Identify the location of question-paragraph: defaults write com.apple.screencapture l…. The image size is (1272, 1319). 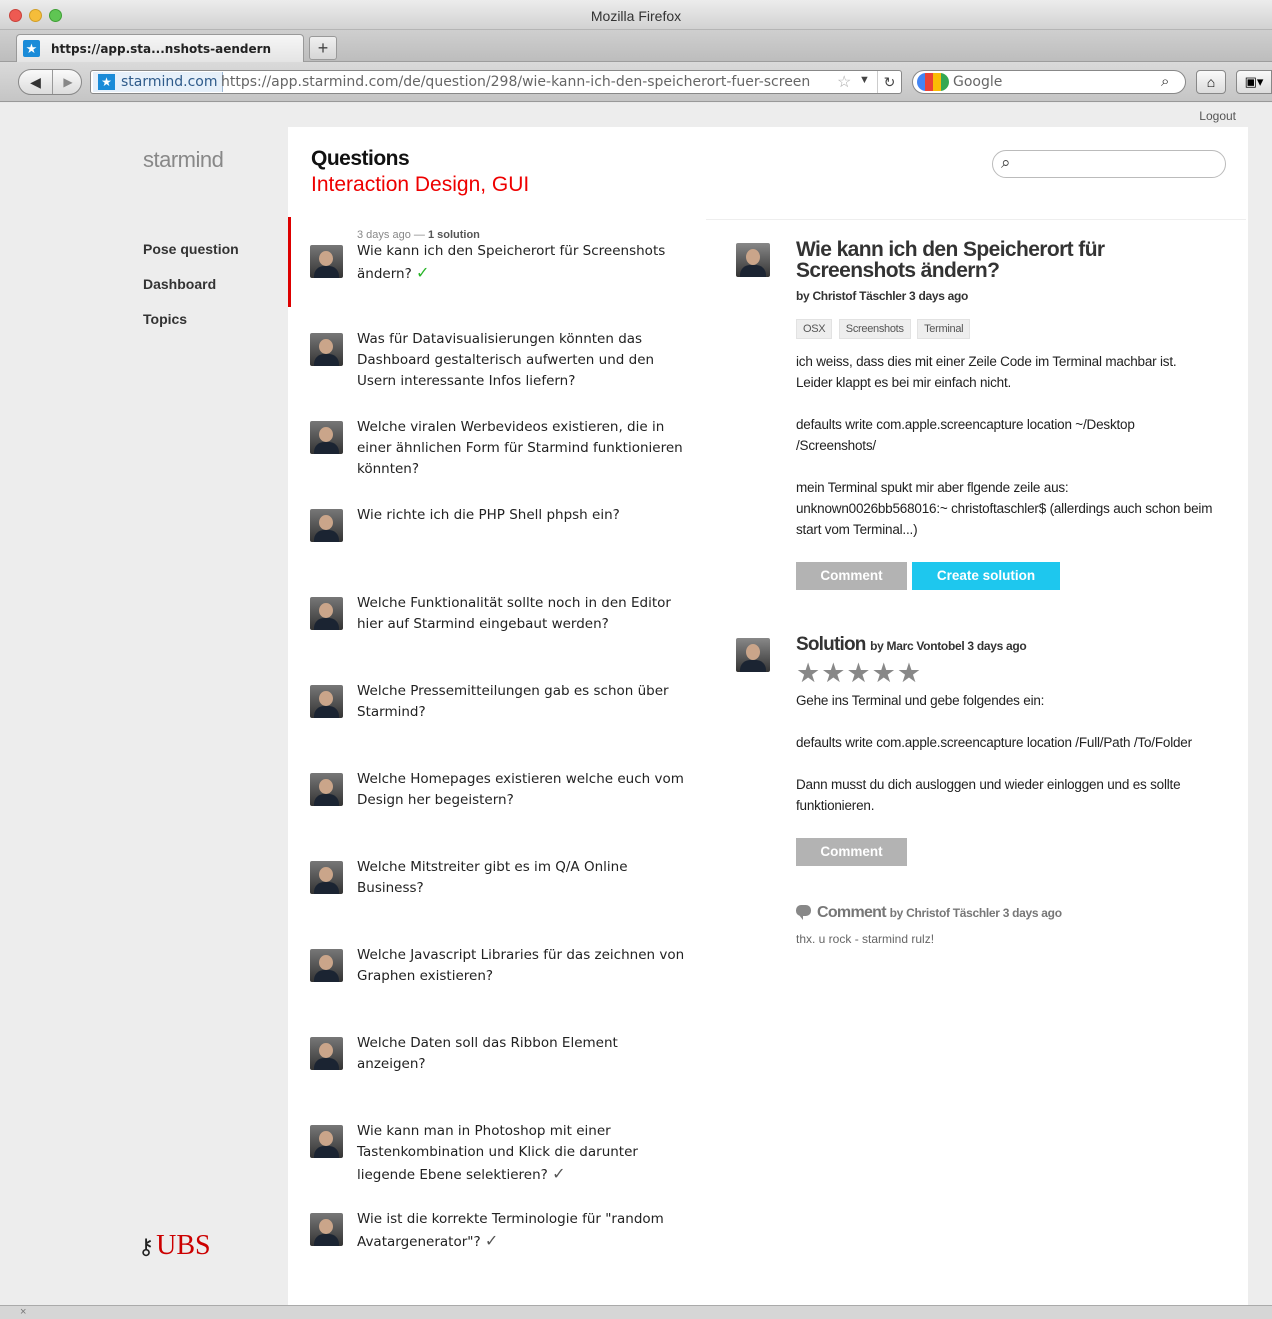
(965, 435).